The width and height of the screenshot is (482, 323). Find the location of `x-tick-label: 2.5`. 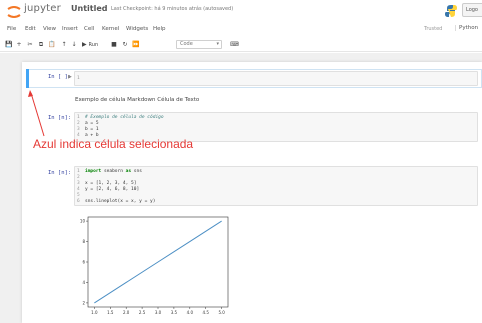

x-tick-label: 2.5 is located at coordinates (142, 312).